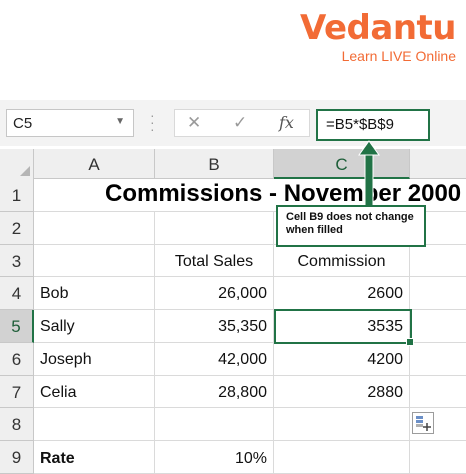  Describe the element at coordinates (23, 123) in the screenshot. I see `name-box-value: C5` at that location.